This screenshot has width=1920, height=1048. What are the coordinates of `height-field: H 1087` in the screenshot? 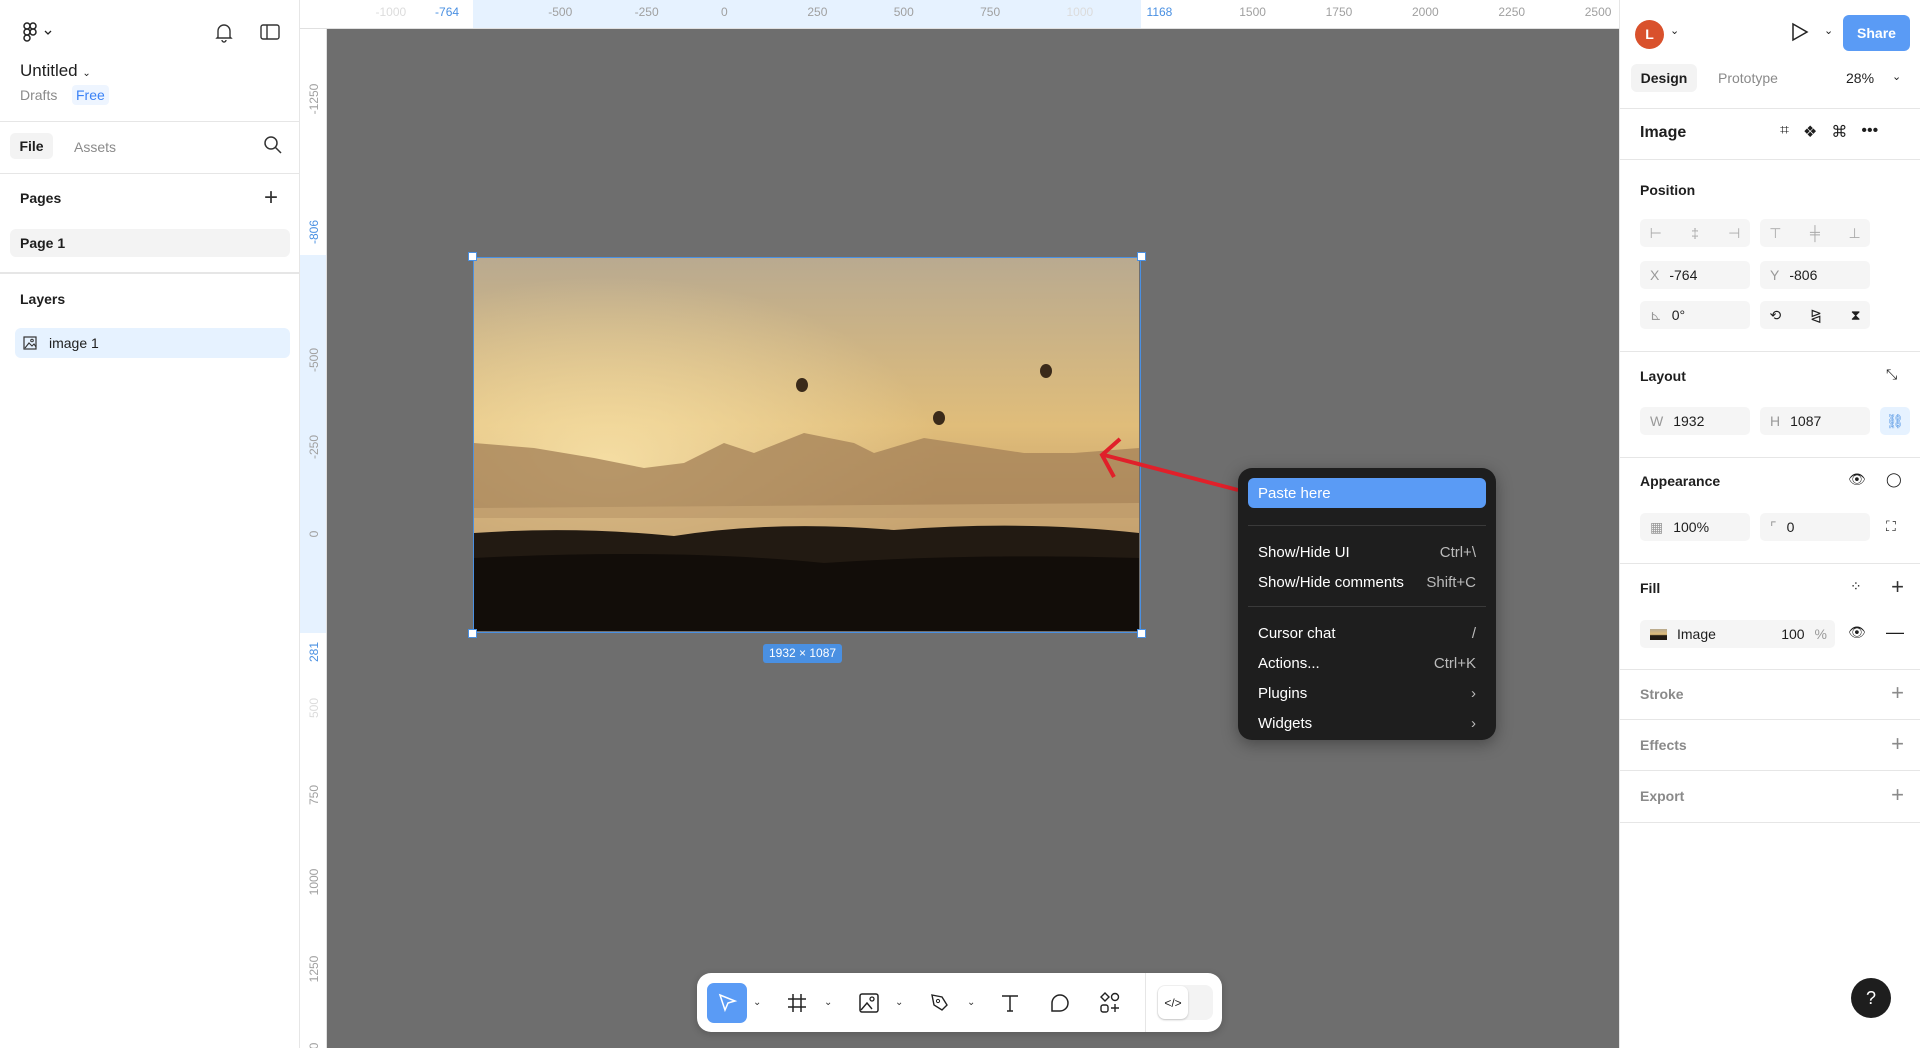 It's located at (1815, 421).